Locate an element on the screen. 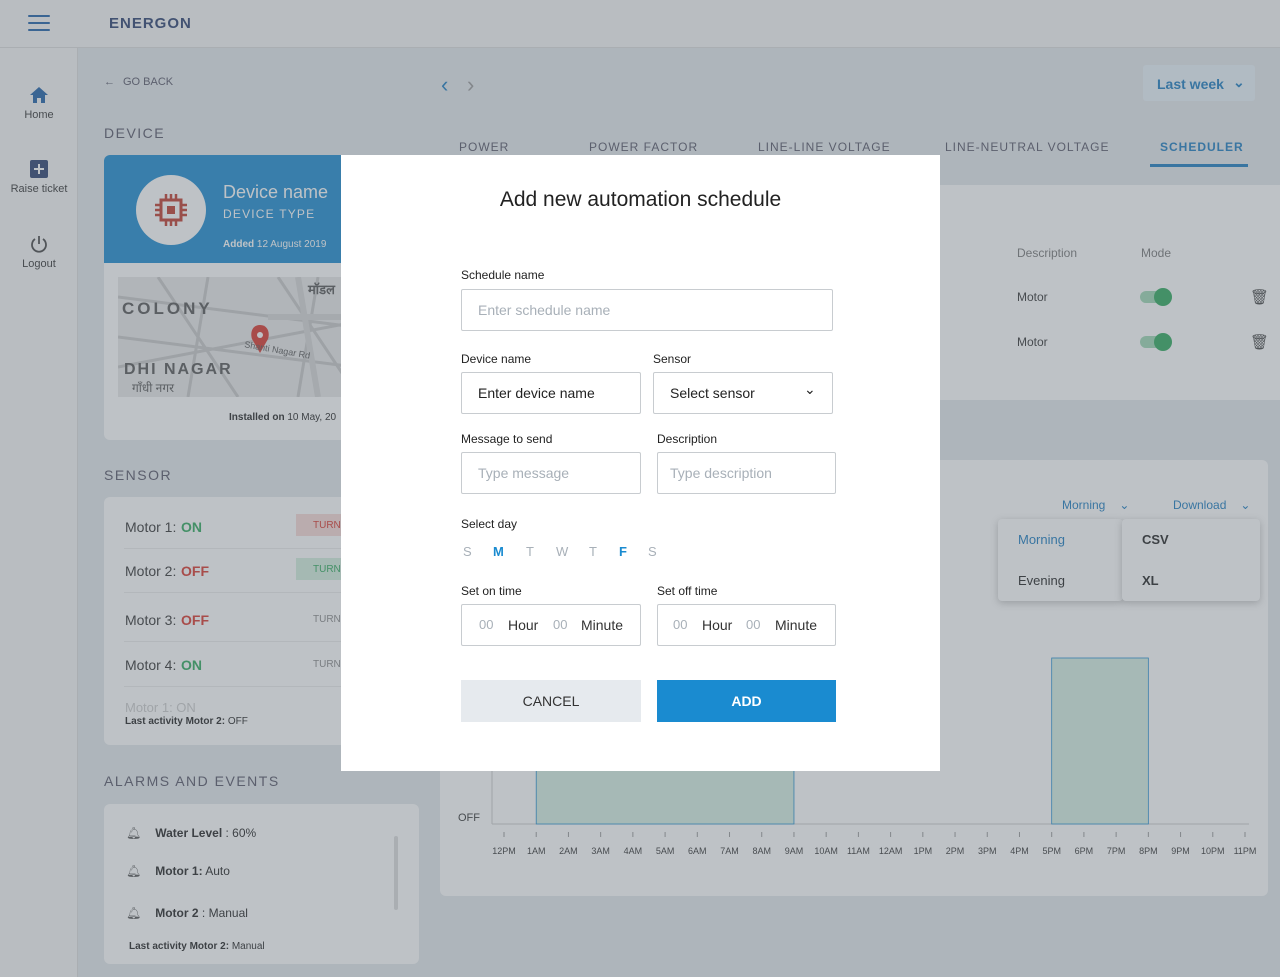 The image size is (1280, 977). device-name-label: Device name is located at coordinates (496, 359).